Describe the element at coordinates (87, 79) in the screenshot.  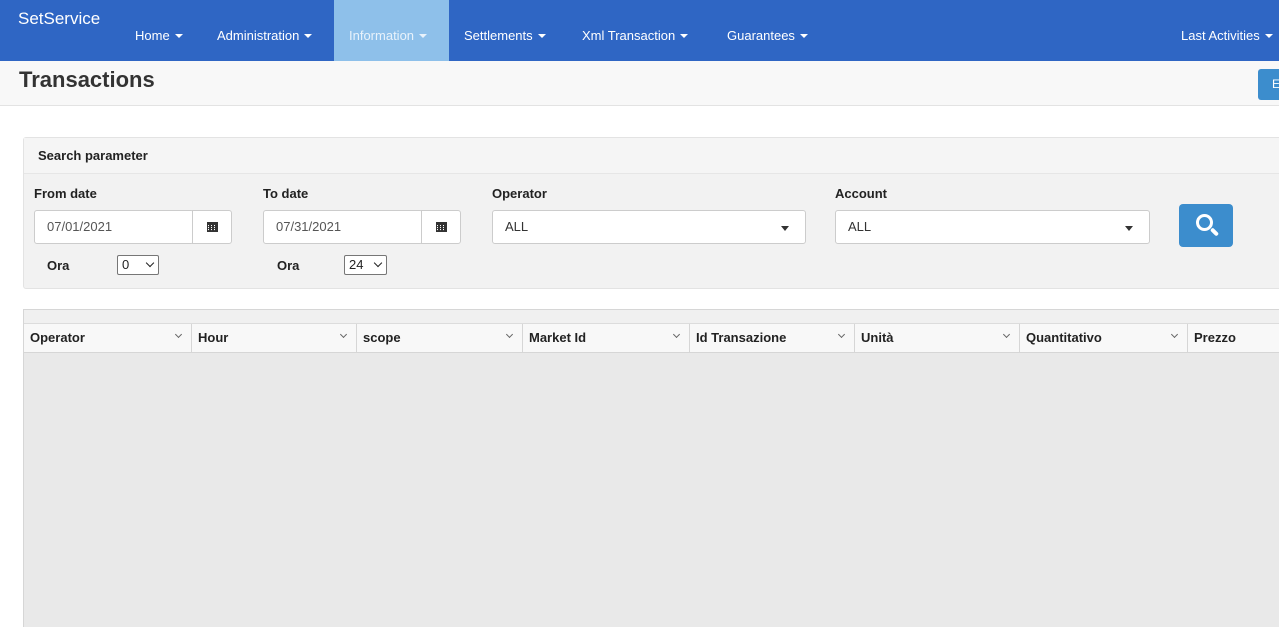
I see `page-title: Transactions` at that location.